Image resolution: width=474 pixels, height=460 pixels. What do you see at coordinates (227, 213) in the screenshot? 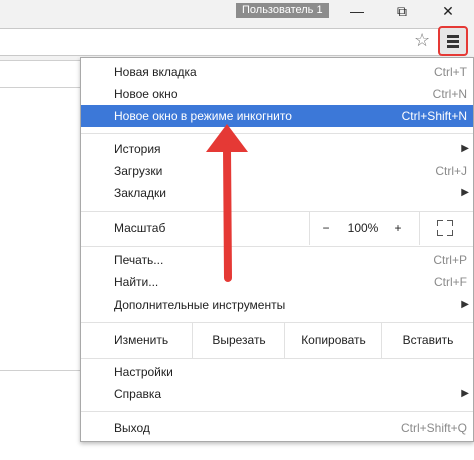
I see `annotation-arrow-shaft` at bounding box center [227, 213].